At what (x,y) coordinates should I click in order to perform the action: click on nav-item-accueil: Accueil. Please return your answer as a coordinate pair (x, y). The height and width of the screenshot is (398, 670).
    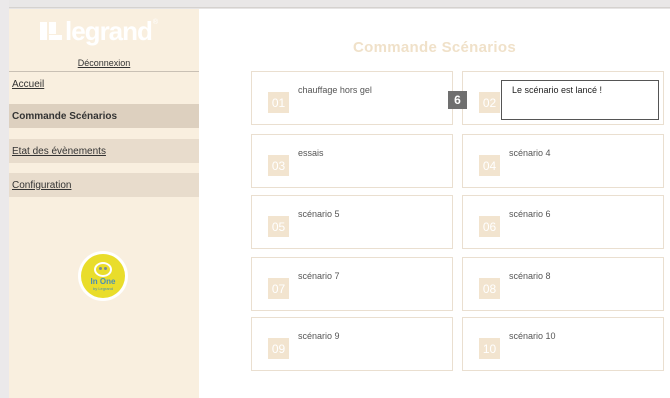
    Looking at the image, I should click on (104, 84).